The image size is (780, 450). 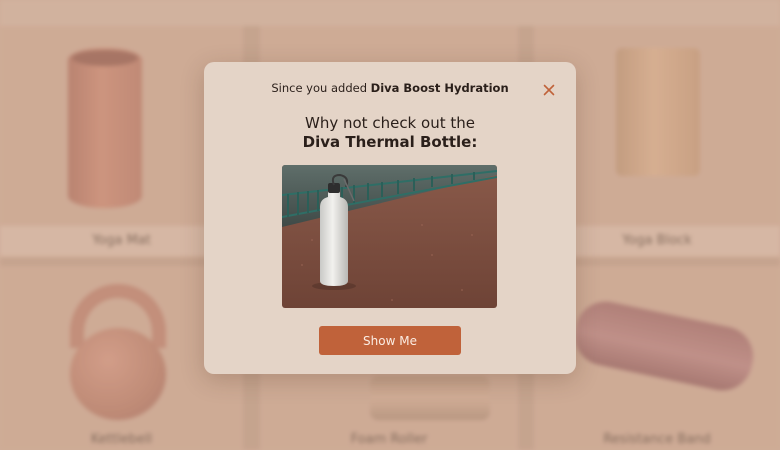 I want to click on bottle-photo-svg, so click(x=389, y=236).